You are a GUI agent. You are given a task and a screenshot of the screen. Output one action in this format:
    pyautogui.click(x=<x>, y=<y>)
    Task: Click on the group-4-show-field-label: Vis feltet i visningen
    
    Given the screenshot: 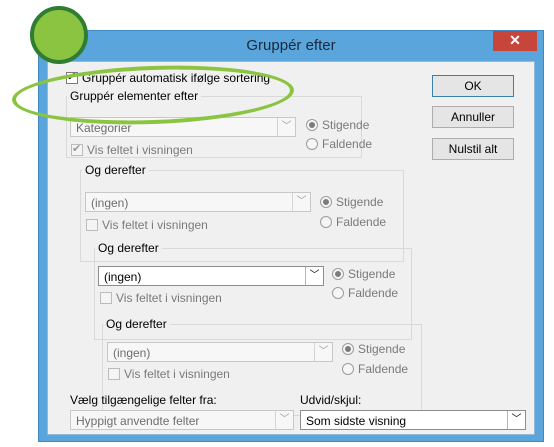 What is the action you would take?
    pyautogui.click(x=177, y=374)
    